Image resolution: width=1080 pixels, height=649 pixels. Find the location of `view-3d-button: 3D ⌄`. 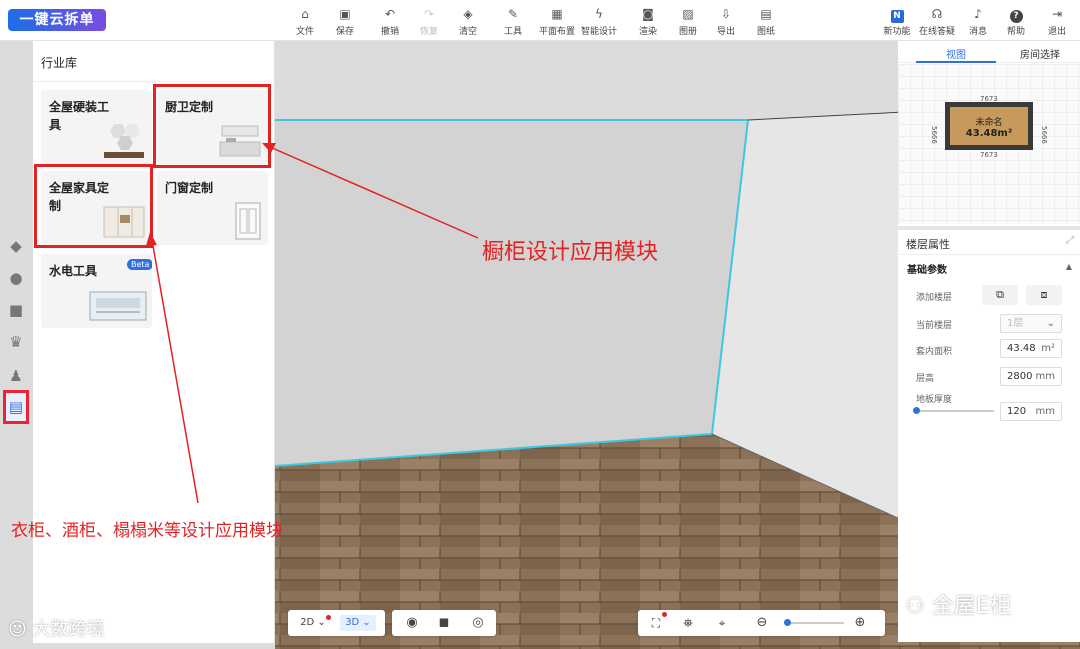

view-3d-button: 3D ⌄ is located at coordinates (358, 623).